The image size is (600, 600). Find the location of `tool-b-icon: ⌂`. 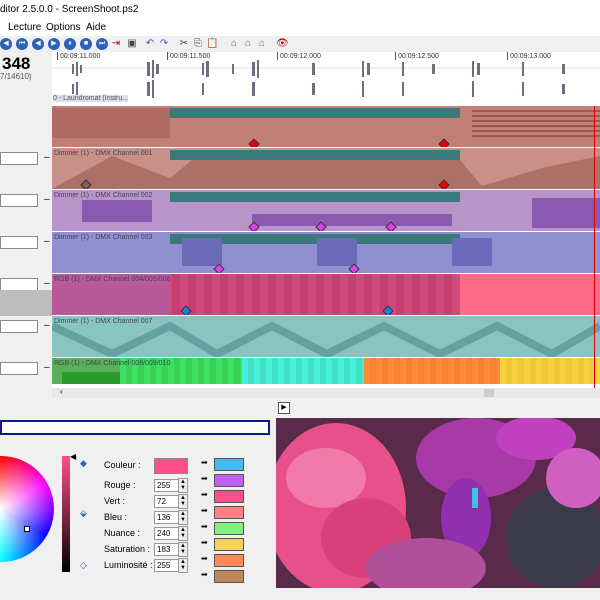

tool-b-icon: ⌂ is located at coordinates (248, 44).